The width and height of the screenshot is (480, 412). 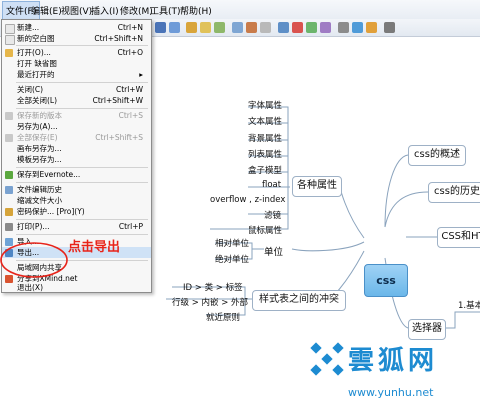 What do you see at coordinates (210, 302) in the screenshot?
I see `conflict-inline-embedded-external: 行级 > 内嵌 > 外部` at bounding box center [210, 302].